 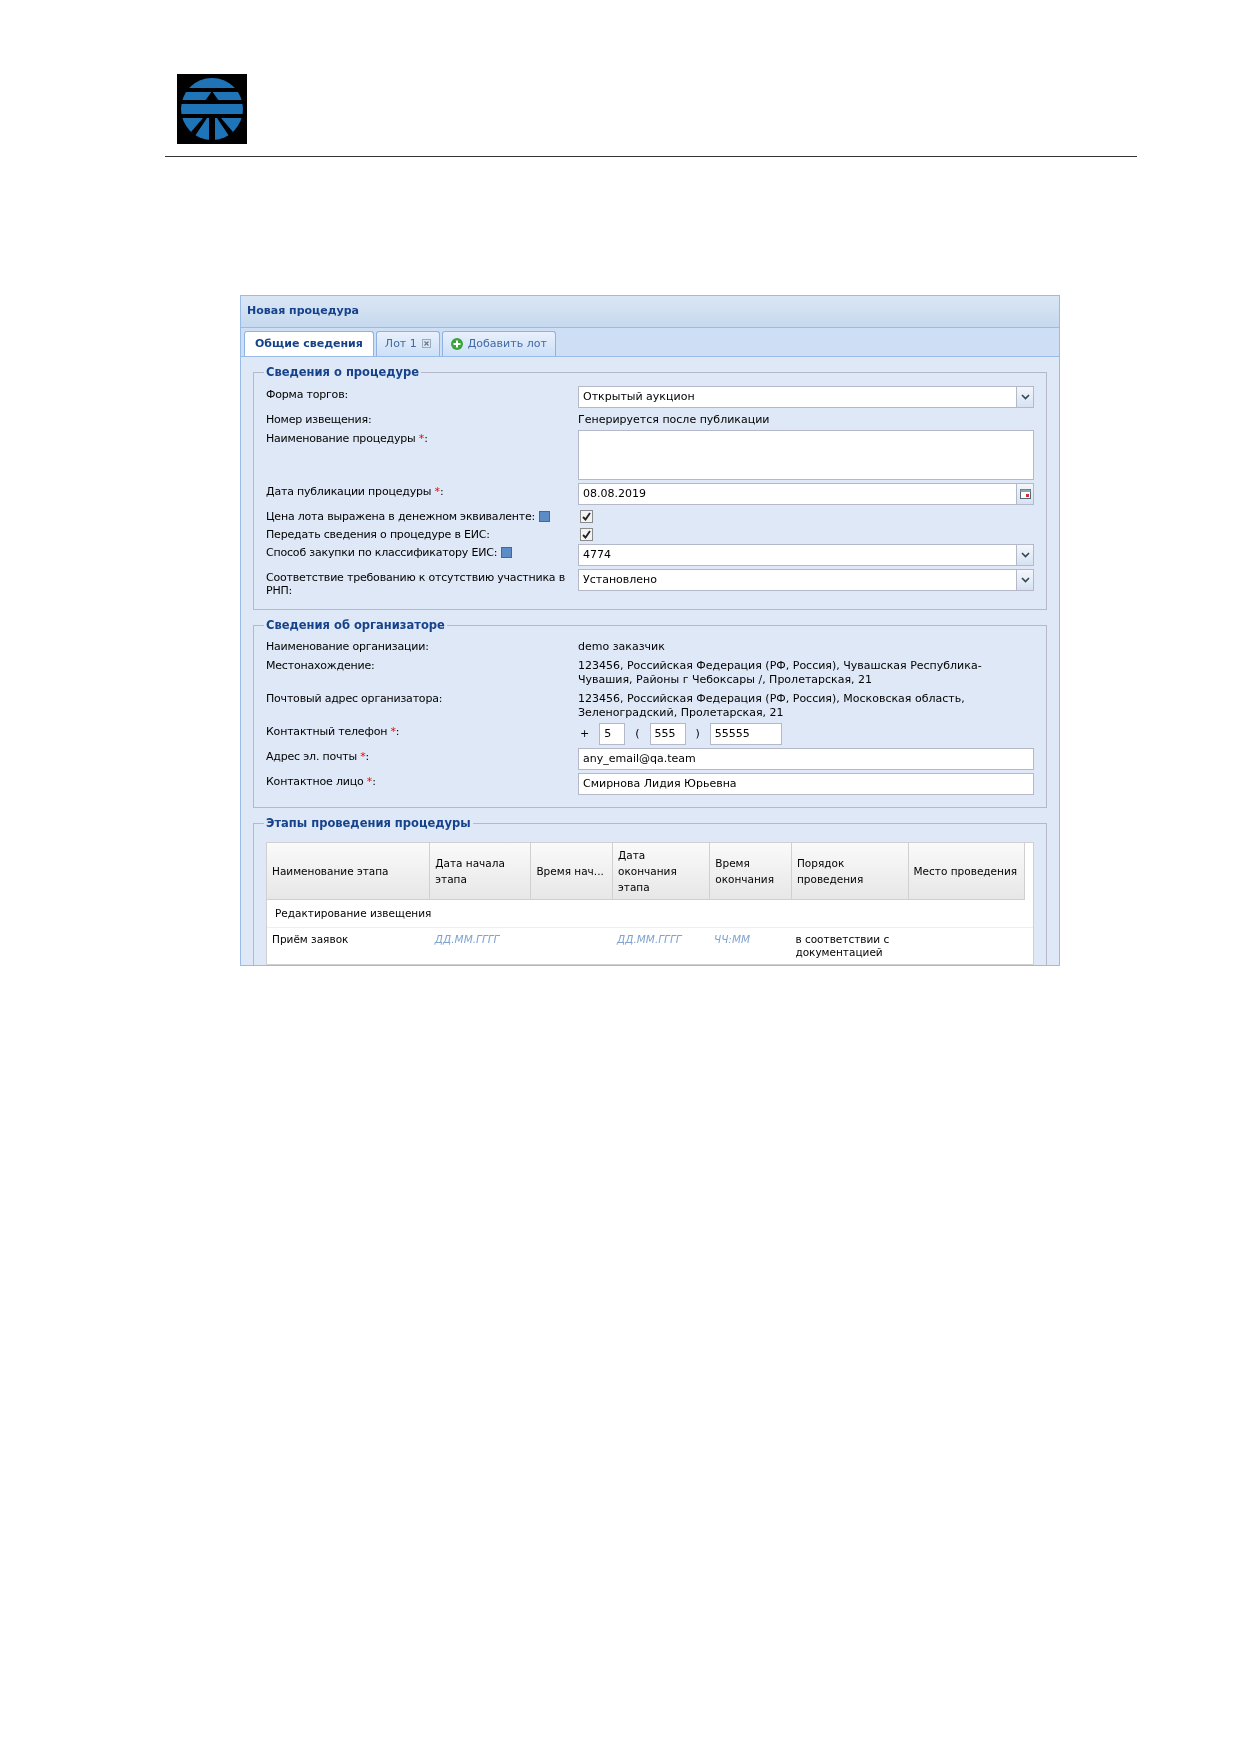 I want to click on table-cell-text: в соответствии с документацией, so click(x=842, y=946).